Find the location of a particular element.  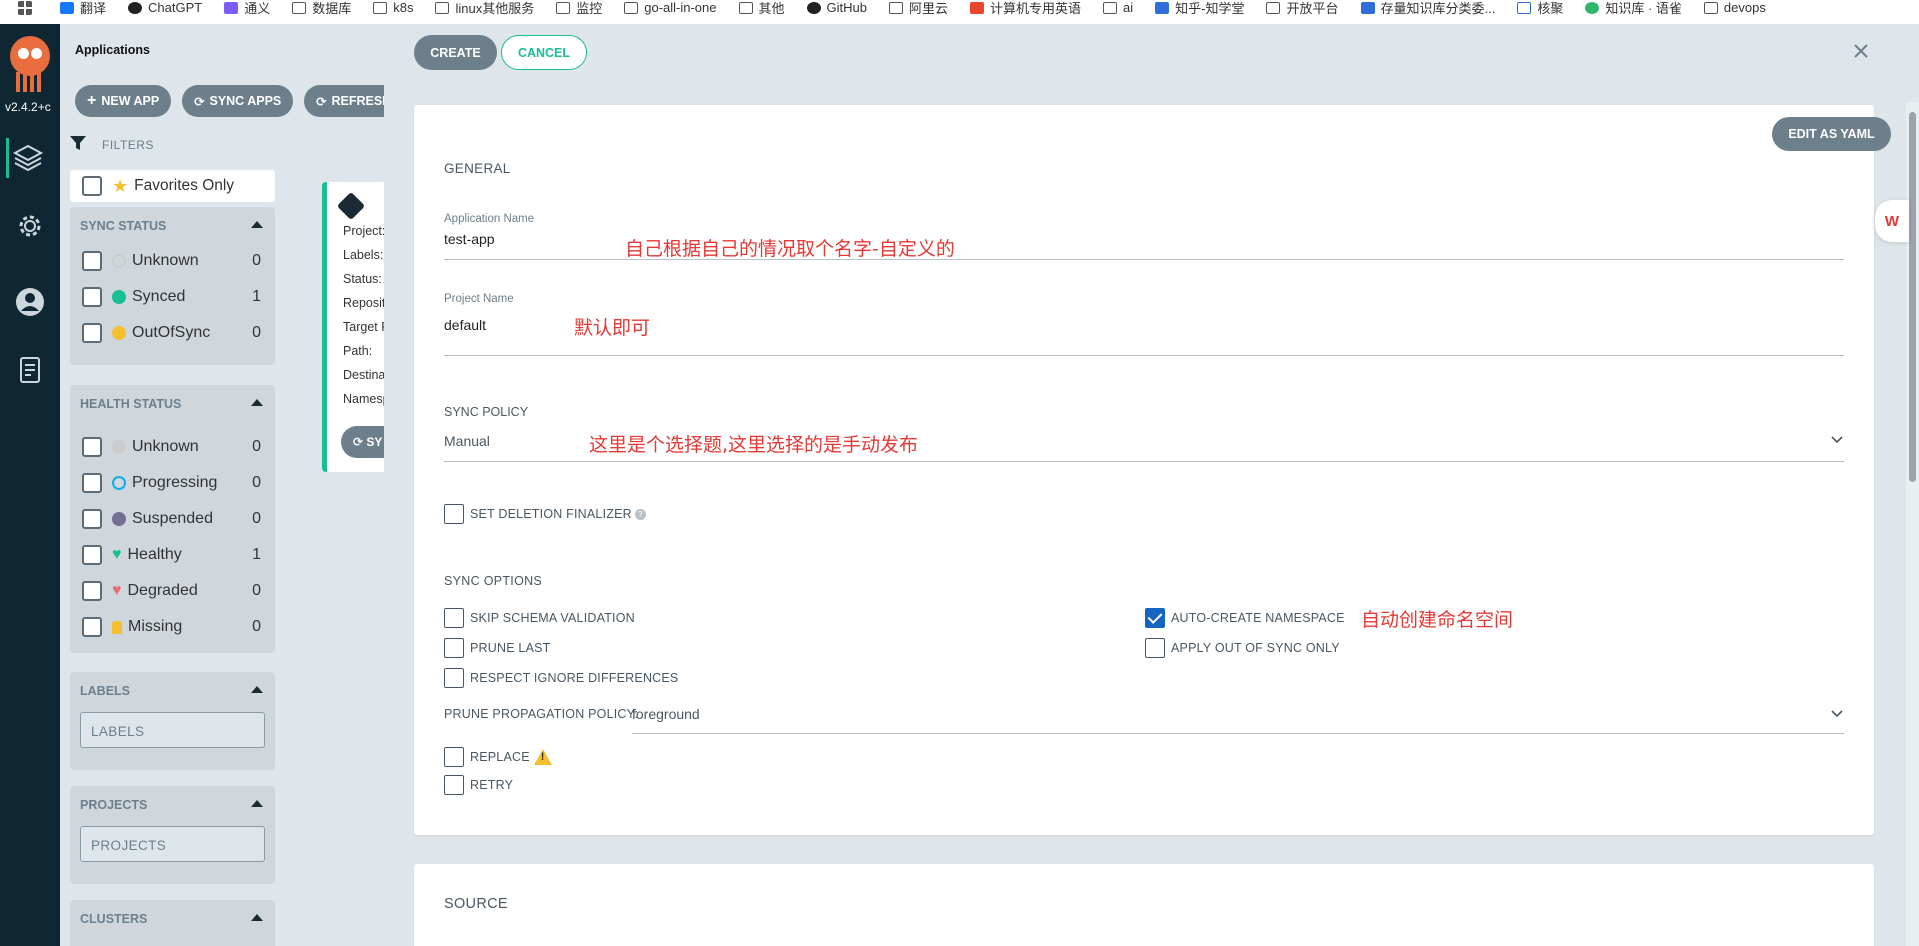

sync-status-filter: SYNC STATUS Unknown 0 Synced 1 OutOfSync 0 is located at coordinates (172, 286).